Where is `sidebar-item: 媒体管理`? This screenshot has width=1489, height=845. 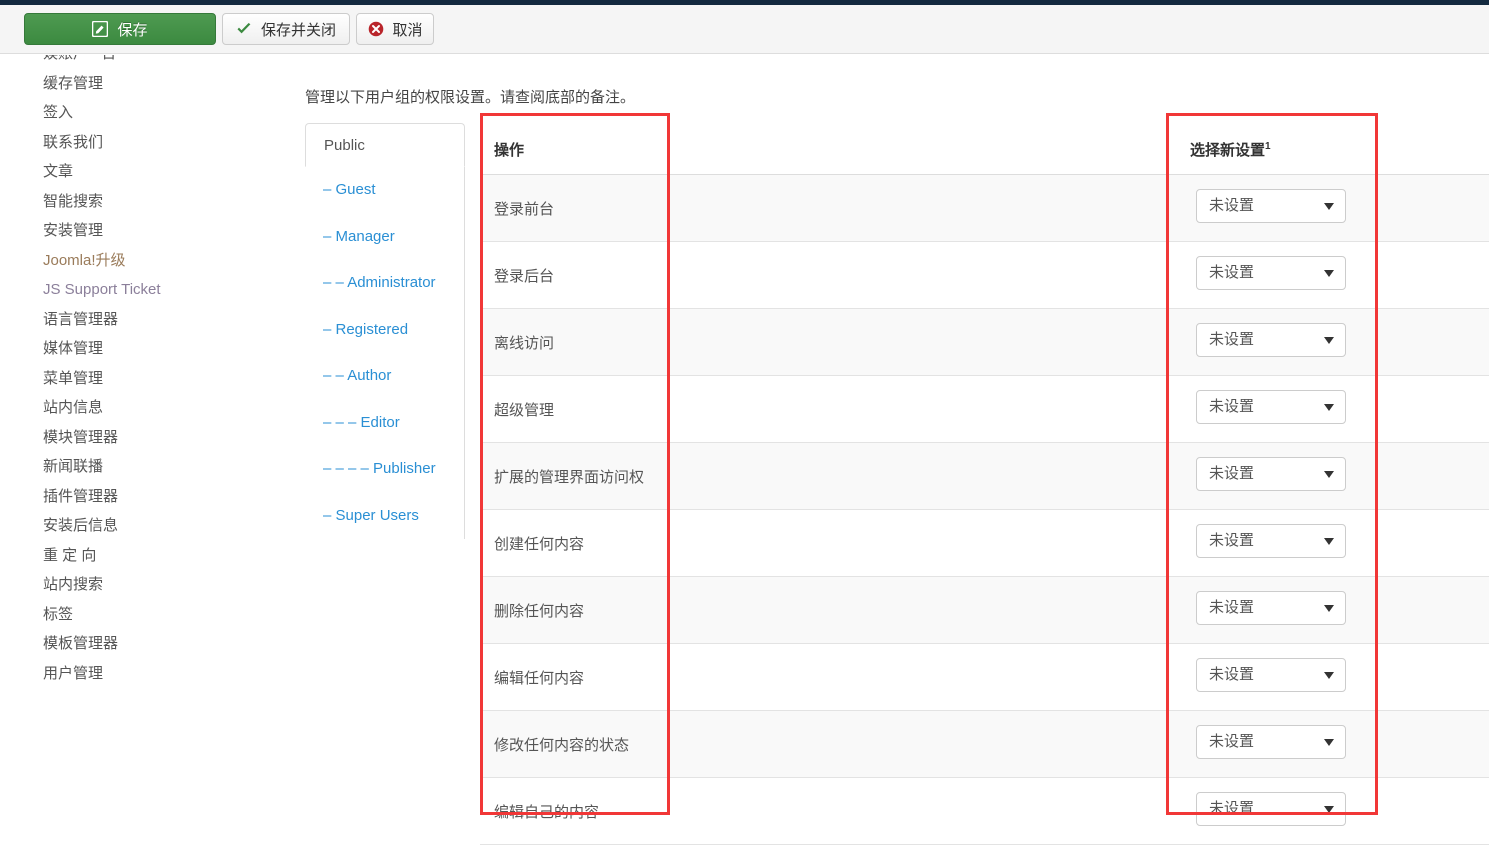 sidebar-item: 媒体管理 is located at coordinates (122, 349).